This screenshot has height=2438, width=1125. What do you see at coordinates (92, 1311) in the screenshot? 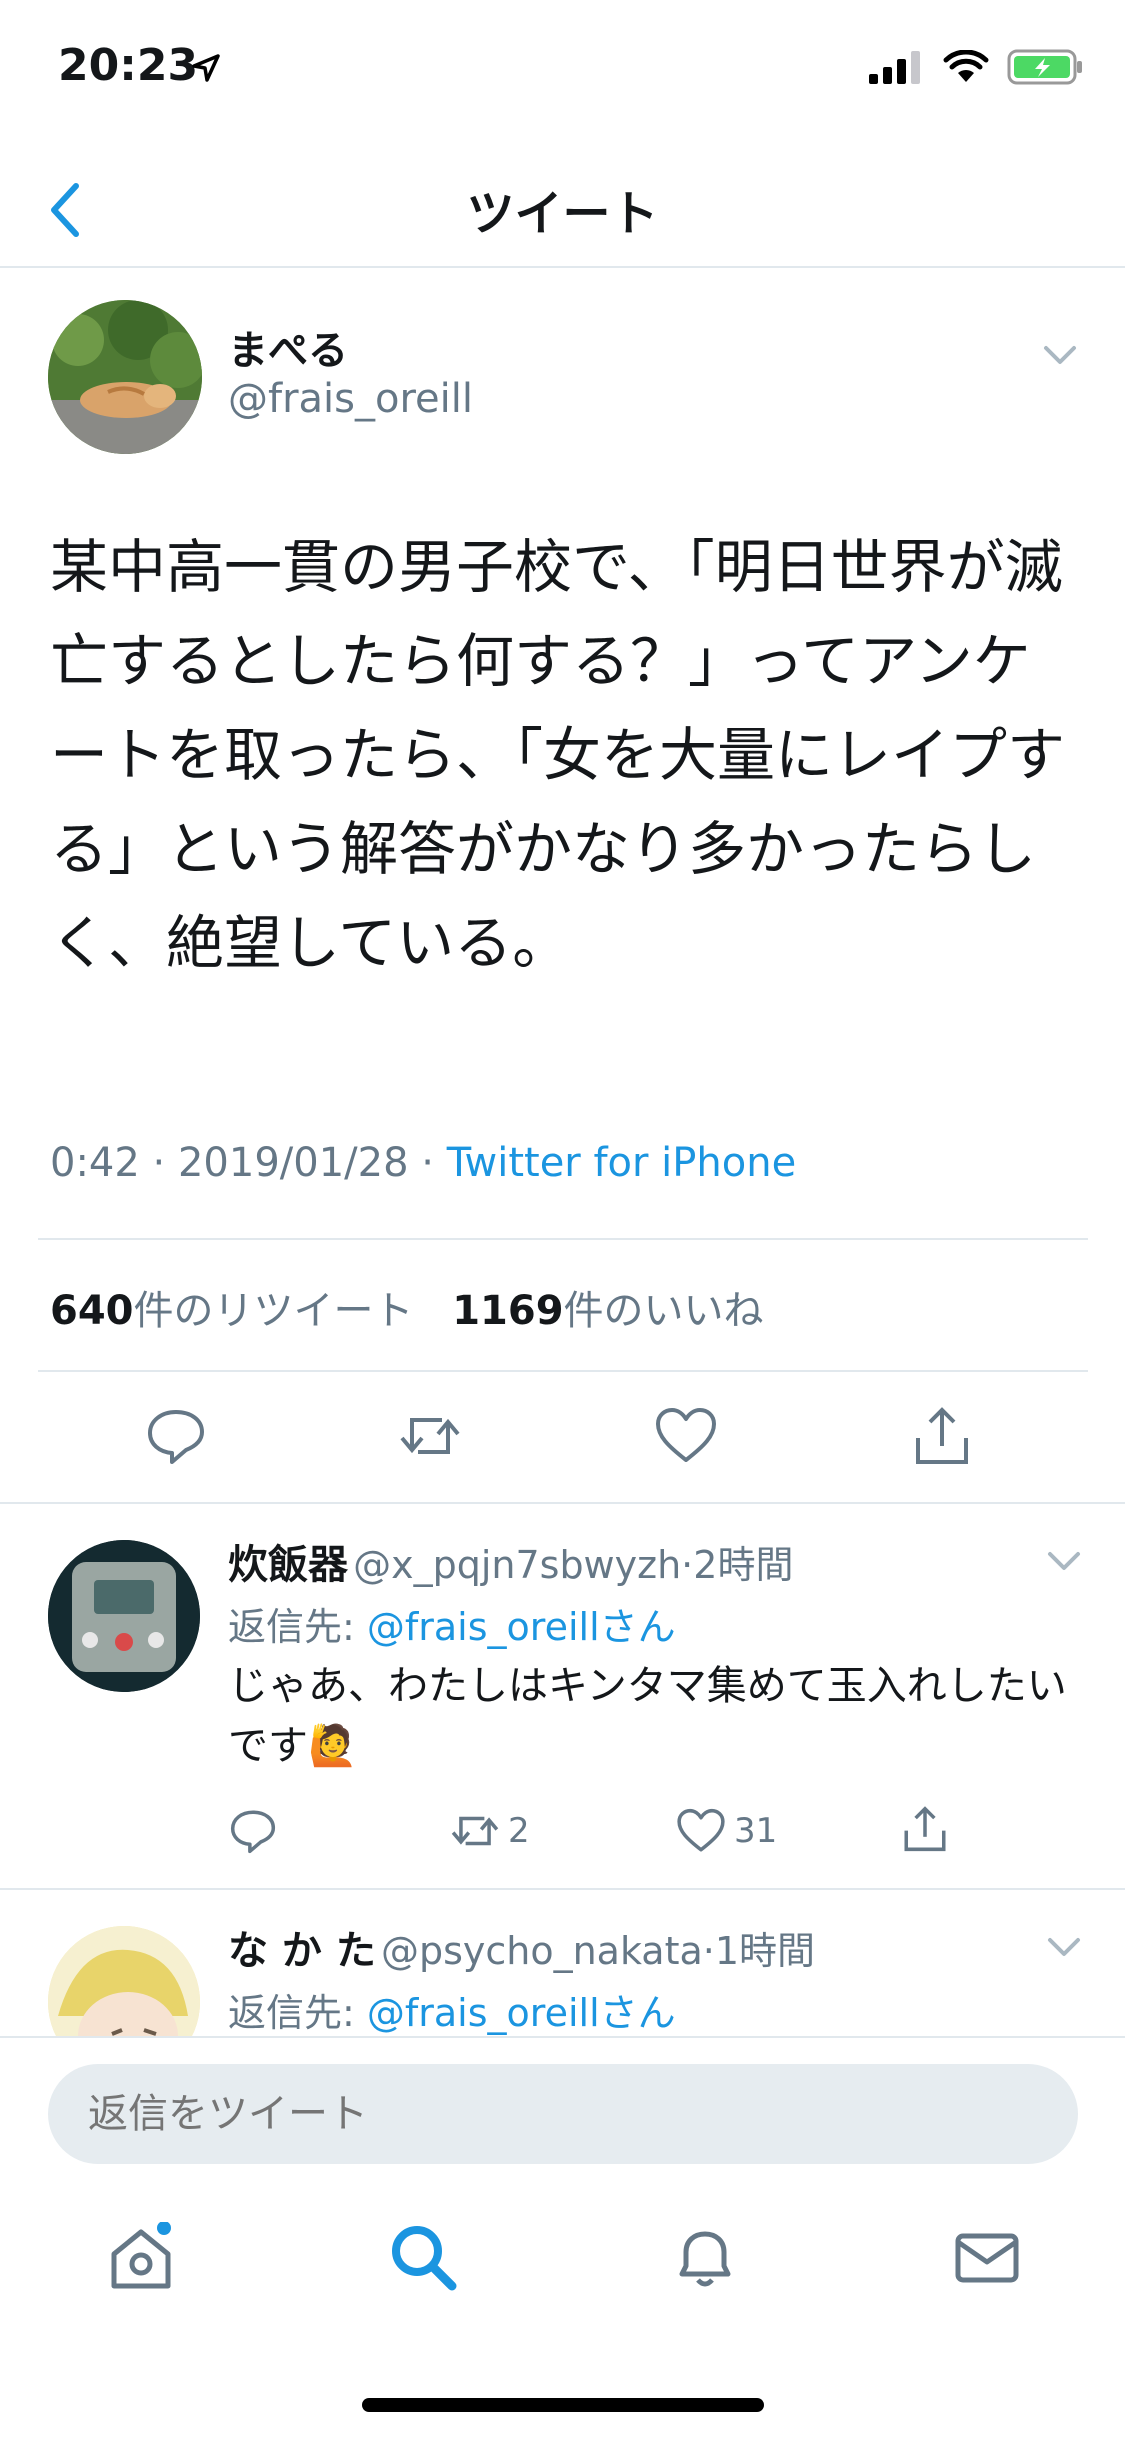
I see `retweet-count: 640` at bounding box center [92, 1311].